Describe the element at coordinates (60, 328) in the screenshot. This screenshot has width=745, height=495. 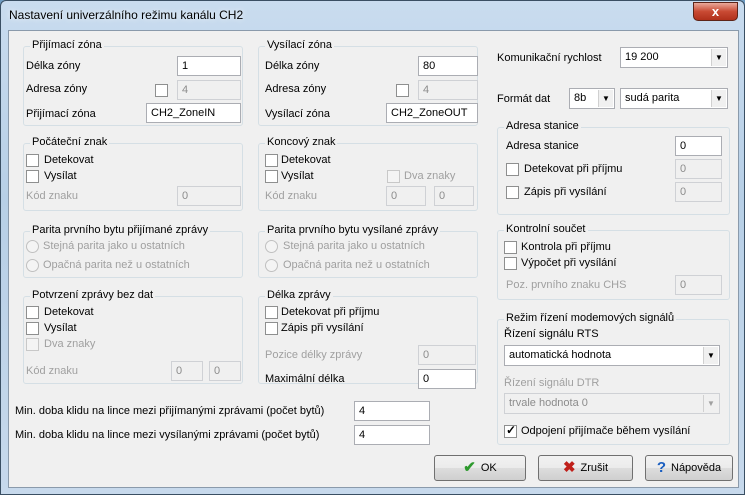
I see `ack-send-label: Vysílat` at that location.